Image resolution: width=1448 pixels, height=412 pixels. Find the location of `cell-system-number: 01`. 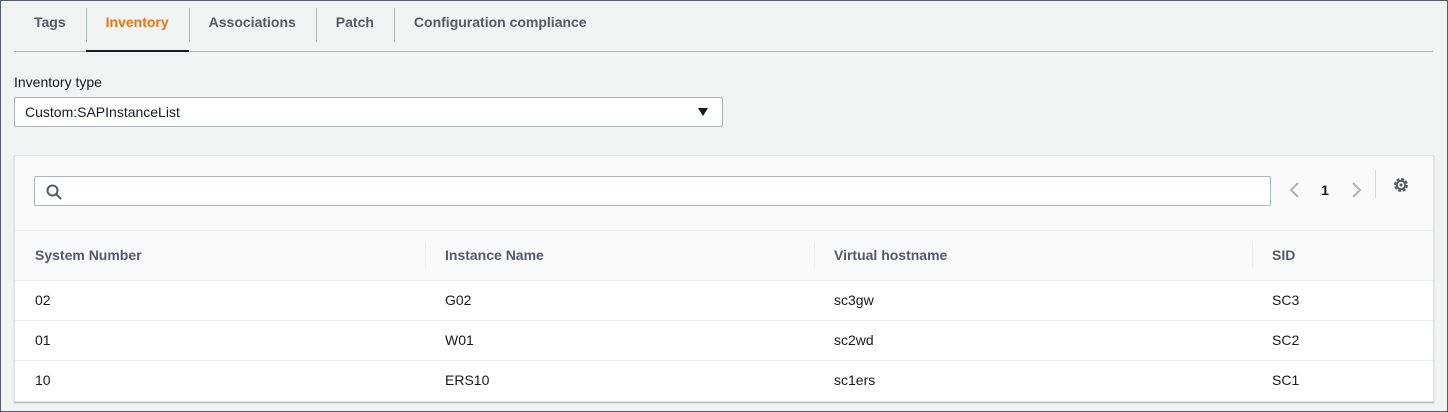

cell-system-number: 01 is located at coordinates (220, 340).